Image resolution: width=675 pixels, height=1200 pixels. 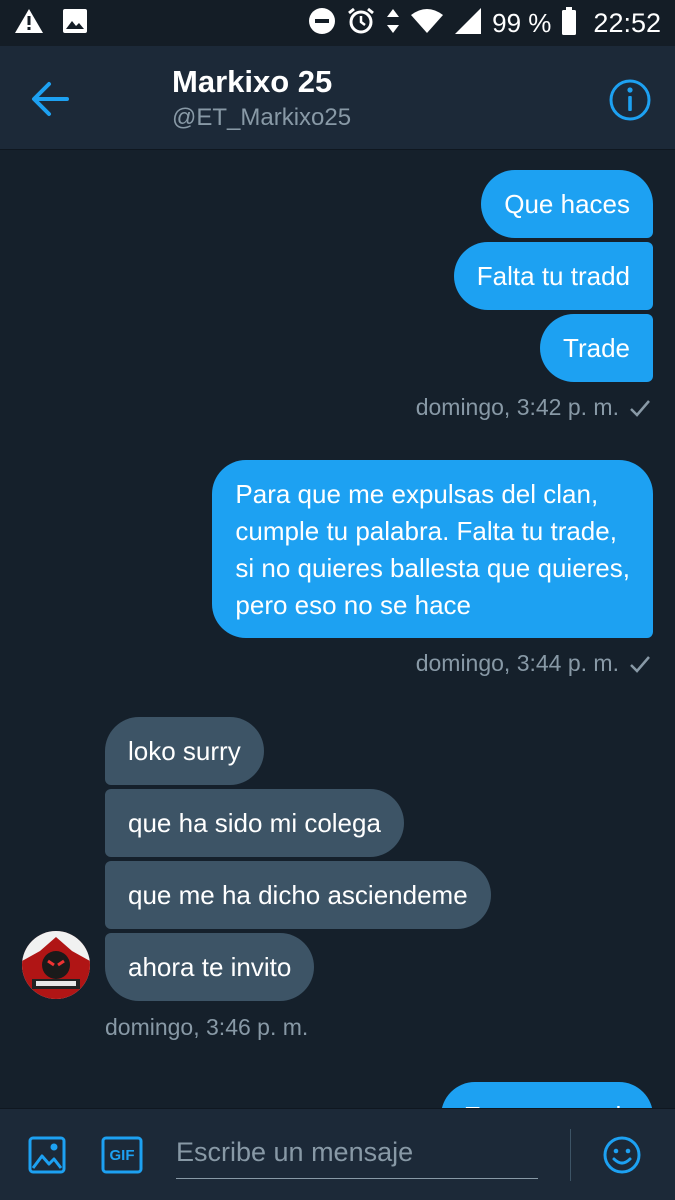 I want to click on gif-label: GIF, so click(x=122, y=1155).